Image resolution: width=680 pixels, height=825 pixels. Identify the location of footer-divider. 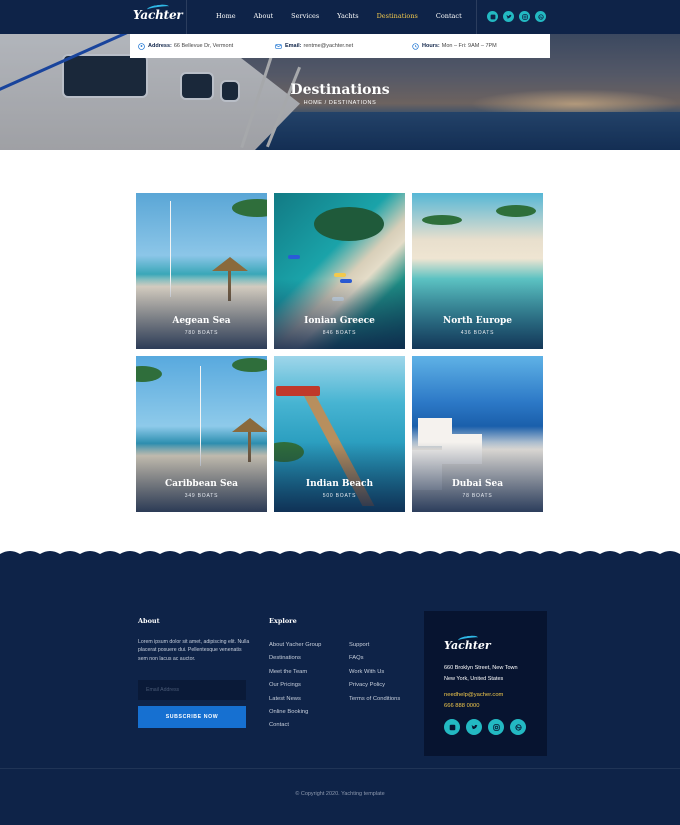
(340, 768).